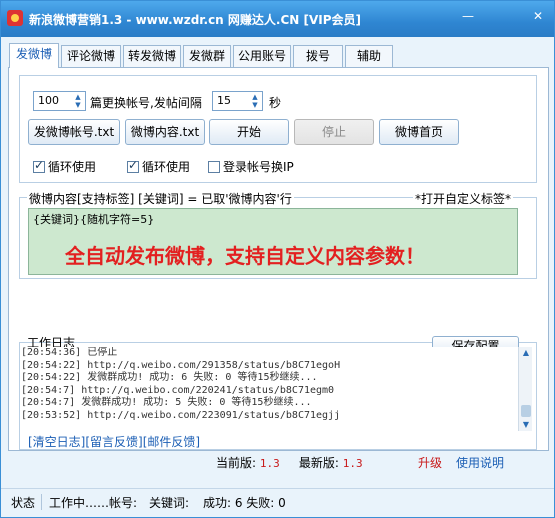 The image size is (555, 518). Describe the element at coordinates (41, 502) in the screenshot. I see `status-divider` at that location.